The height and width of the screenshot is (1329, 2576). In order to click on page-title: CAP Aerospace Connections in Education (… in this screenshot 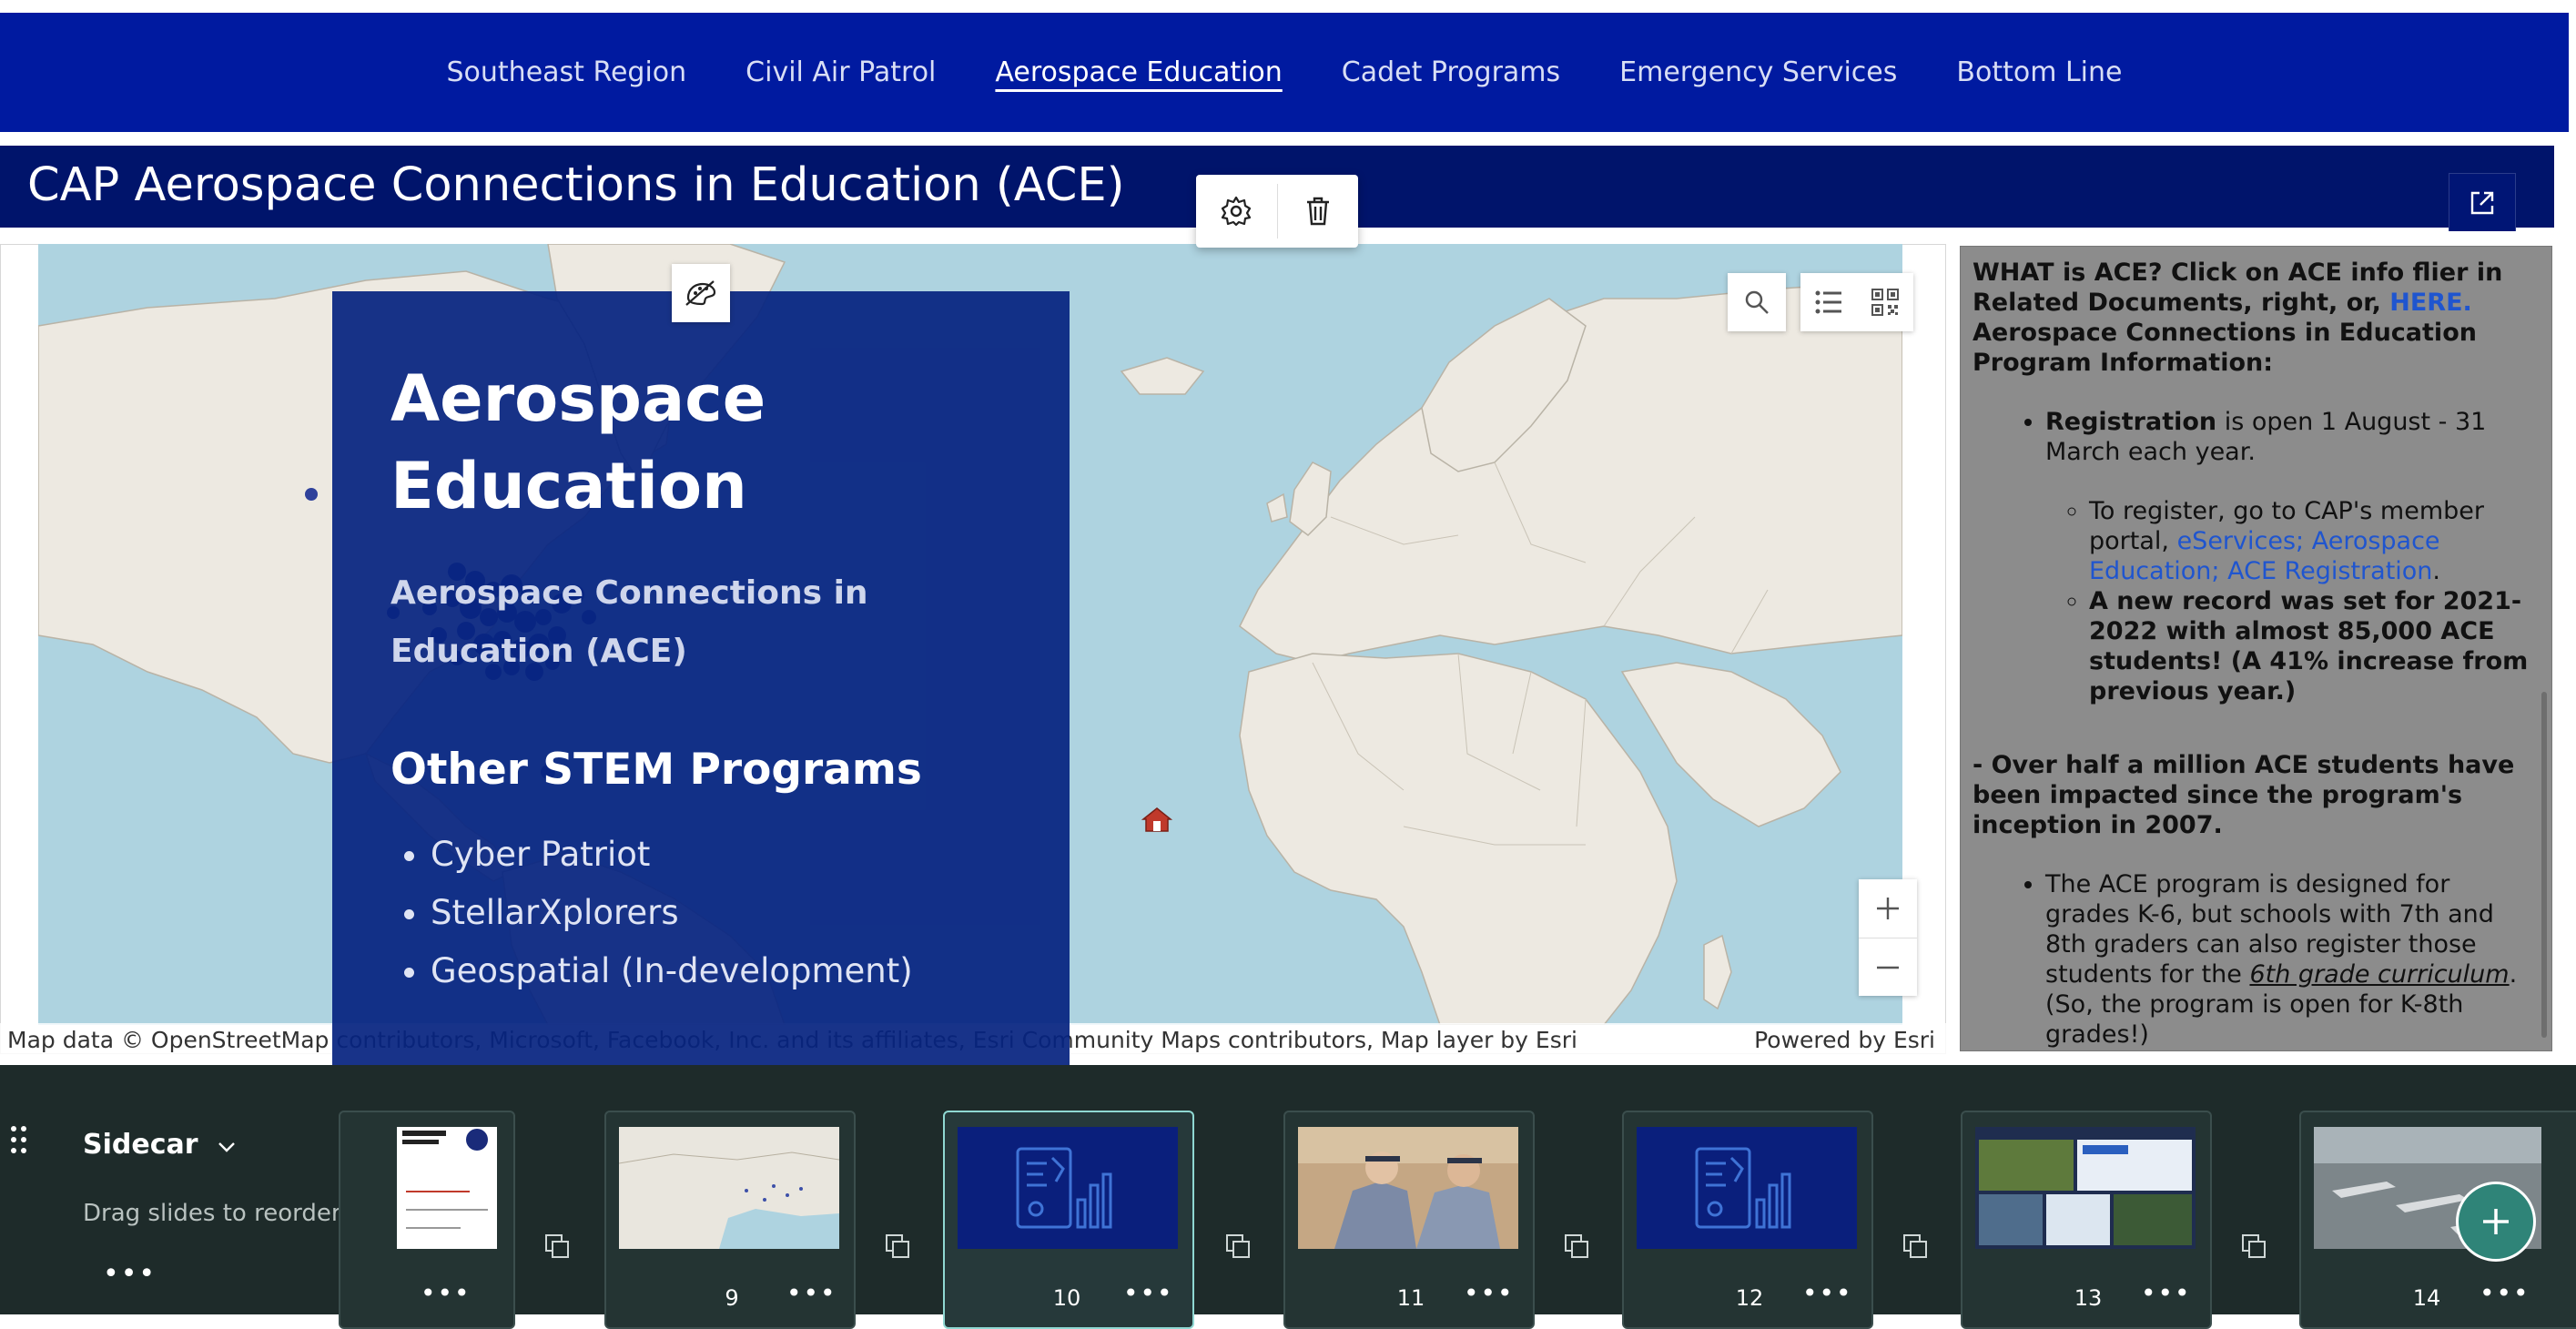, I will do `click(576, 185)`.